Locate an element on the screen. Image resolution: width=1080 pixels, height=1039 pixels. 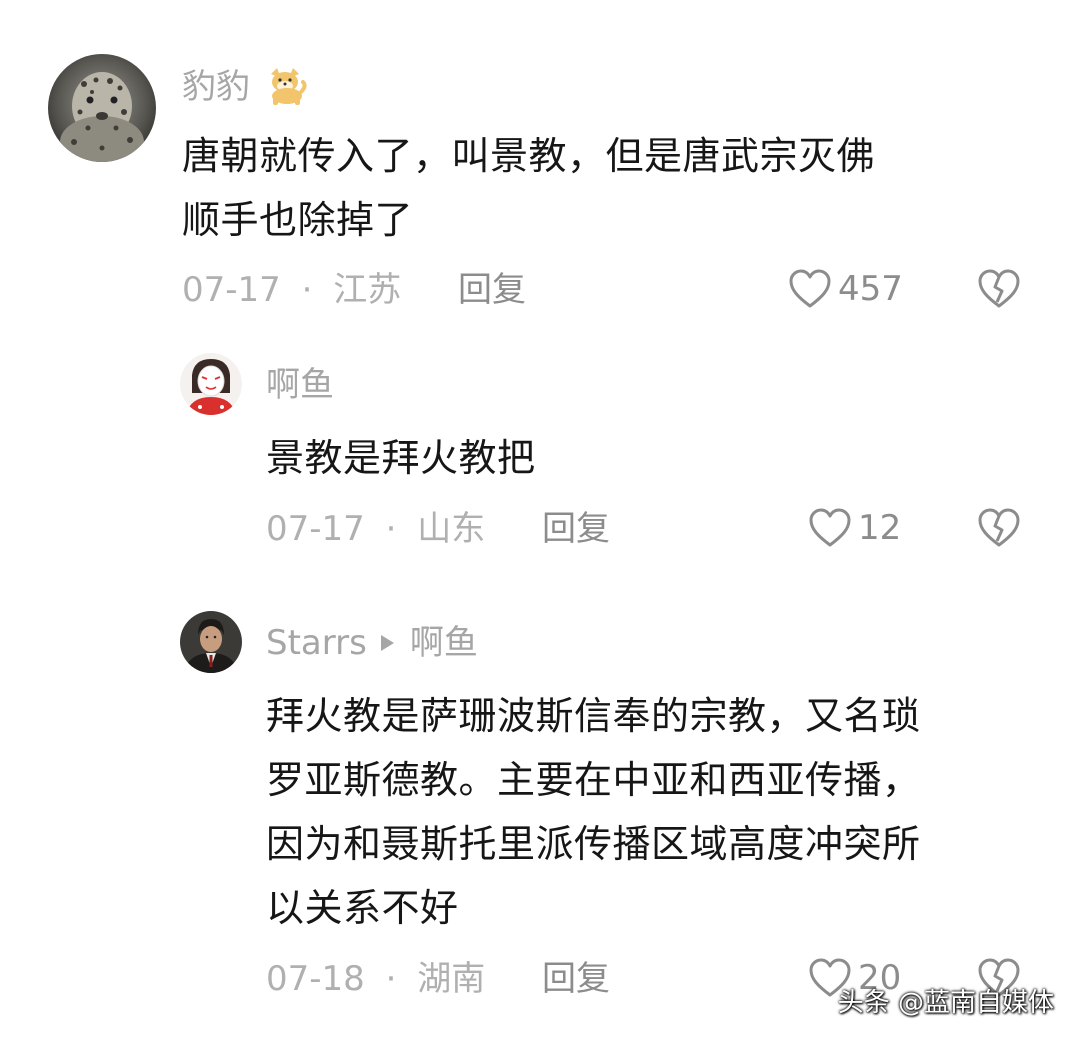
comment-line: 因为和聂斯托里派传播区域高度冲突所 is located at coordinates (593, 844).